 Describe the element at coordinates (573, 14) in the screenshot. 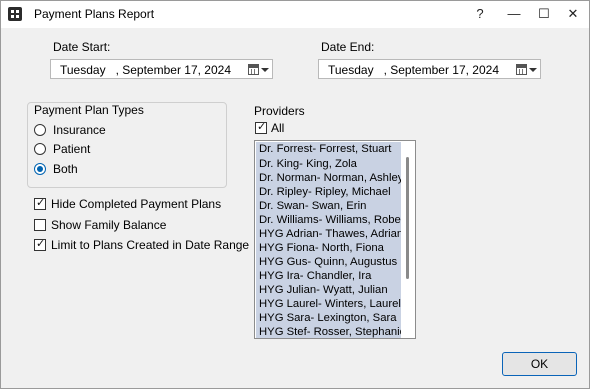

I see `close-button: ✕` at that location.